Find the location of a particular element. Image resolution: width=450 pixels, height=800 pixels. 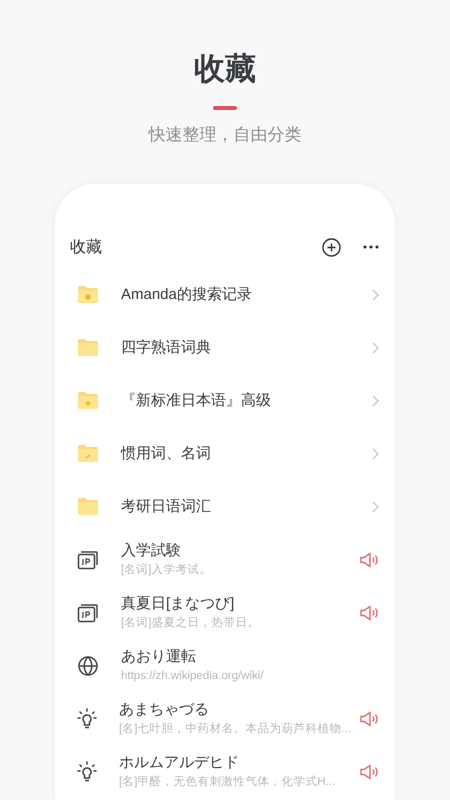

word-row: 入学試験 [名词]入学考试。 is located at coordinates (225, 559).